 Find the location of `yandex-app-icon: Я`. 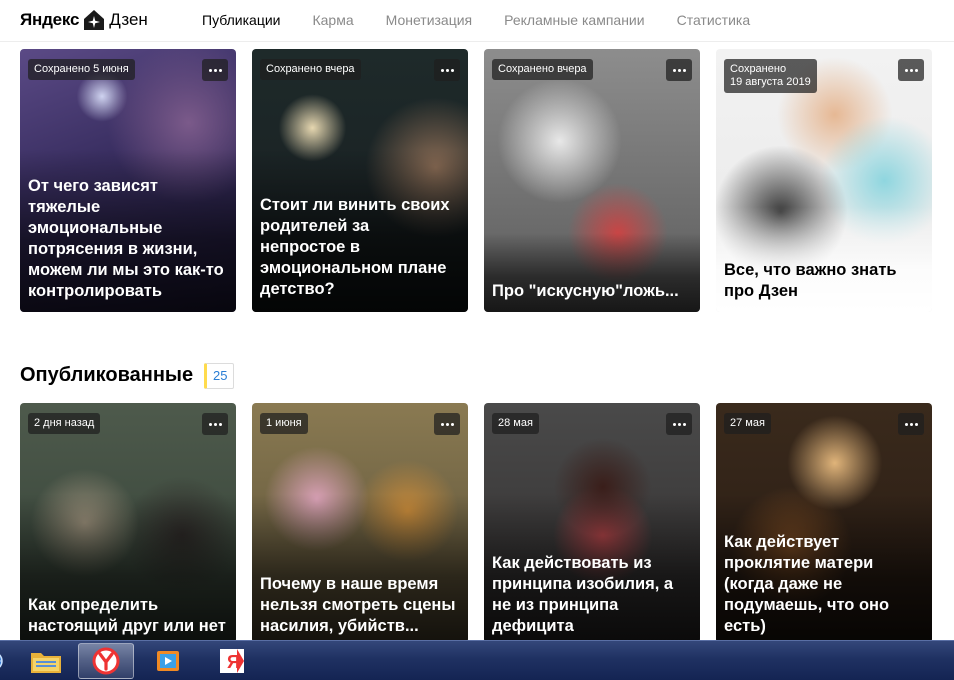

yandex-app-icon: Я is located at coordinates (232, 661).